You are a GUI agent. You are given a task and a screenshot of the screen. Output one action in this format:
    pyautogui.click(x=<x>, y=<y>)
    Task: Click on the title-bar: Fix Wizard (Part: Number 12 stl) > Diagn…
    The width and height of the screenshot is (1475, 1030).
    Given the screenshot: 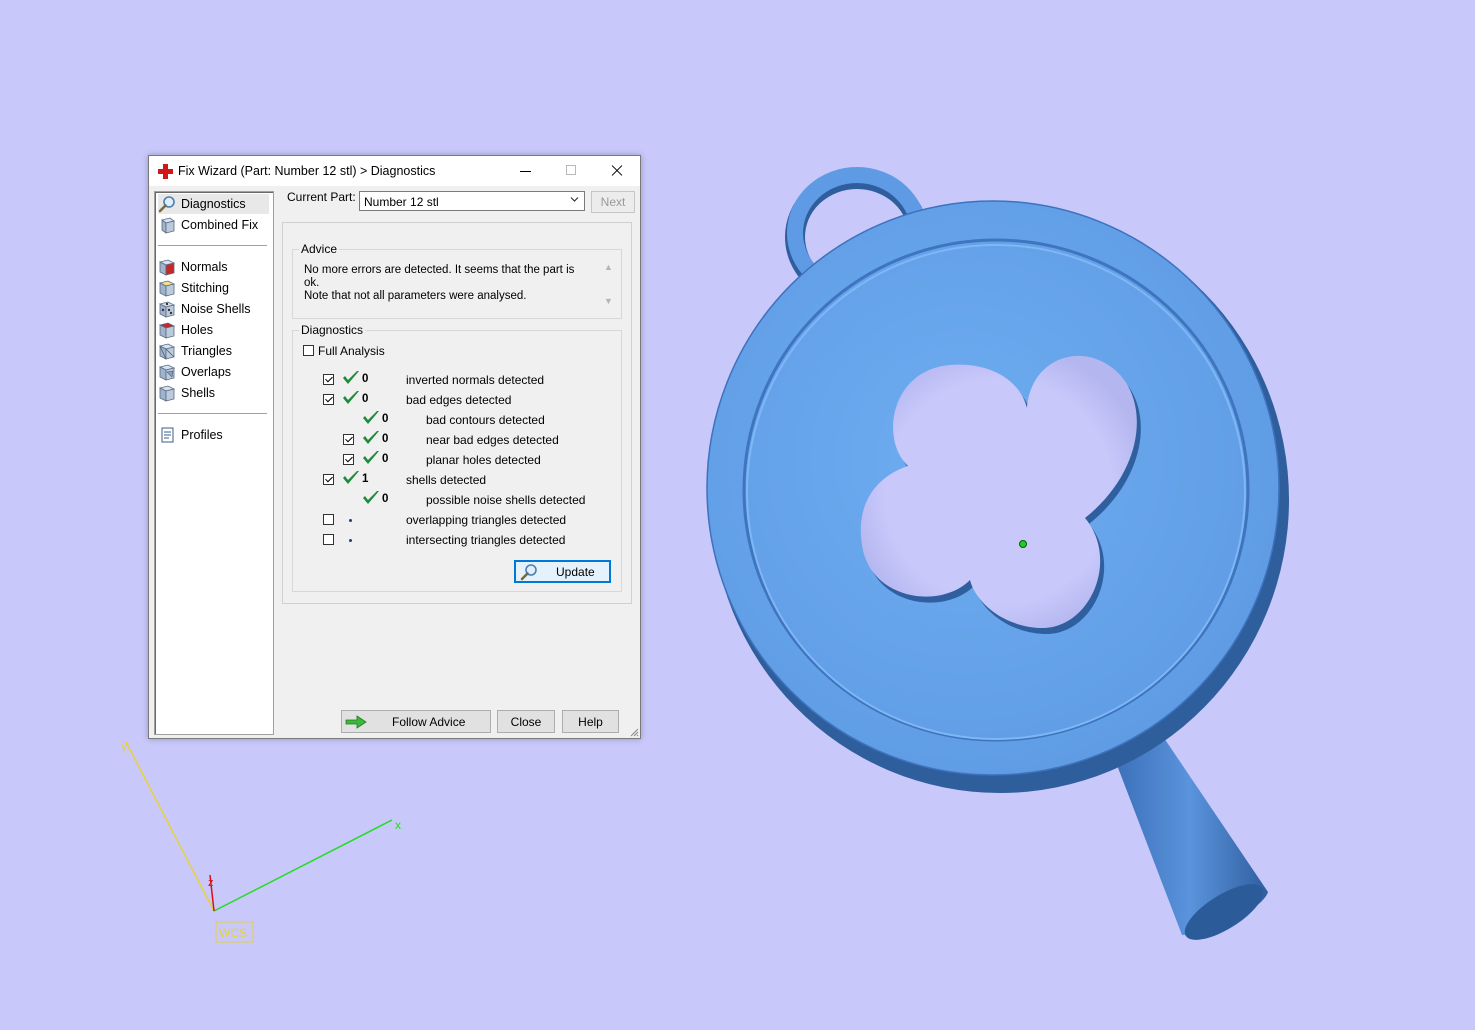 What is the action you would take?
    pyautogui.click(x=394, y=171)
    